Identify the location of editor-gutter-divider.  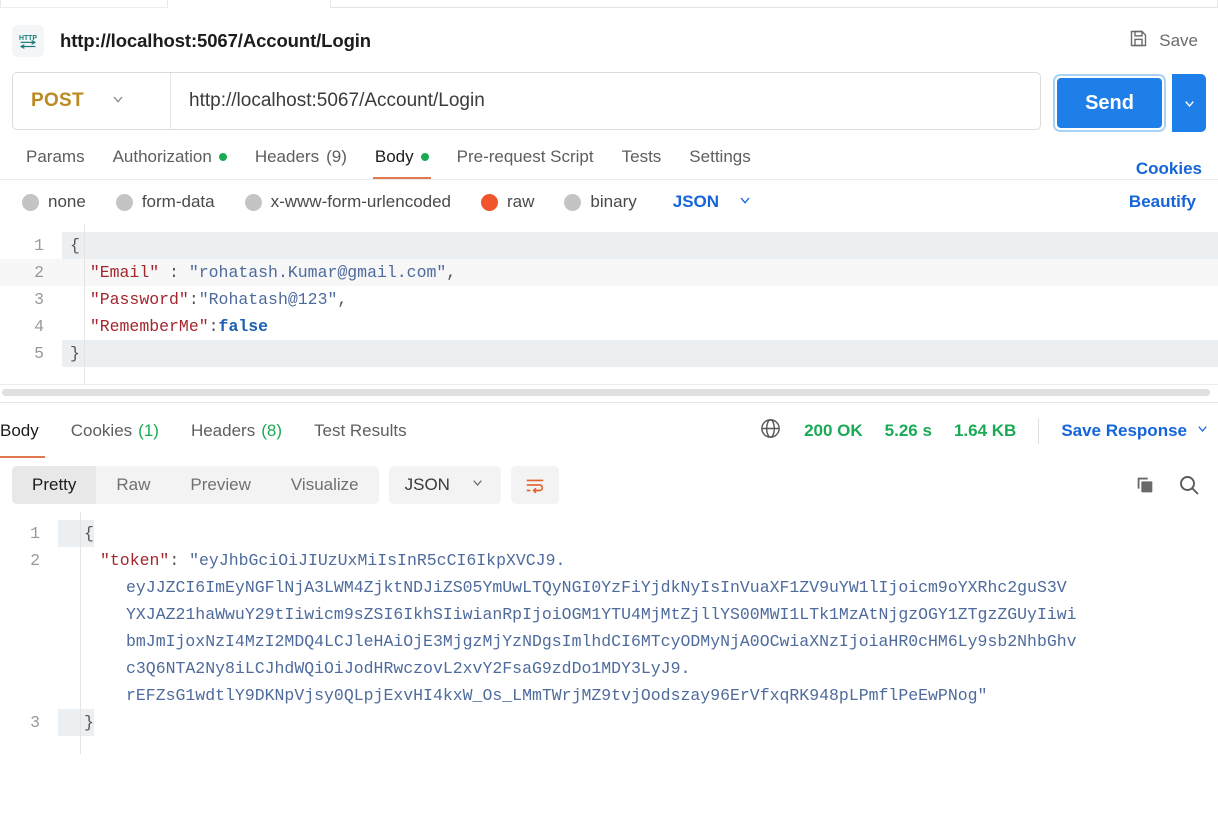
(84, 304).